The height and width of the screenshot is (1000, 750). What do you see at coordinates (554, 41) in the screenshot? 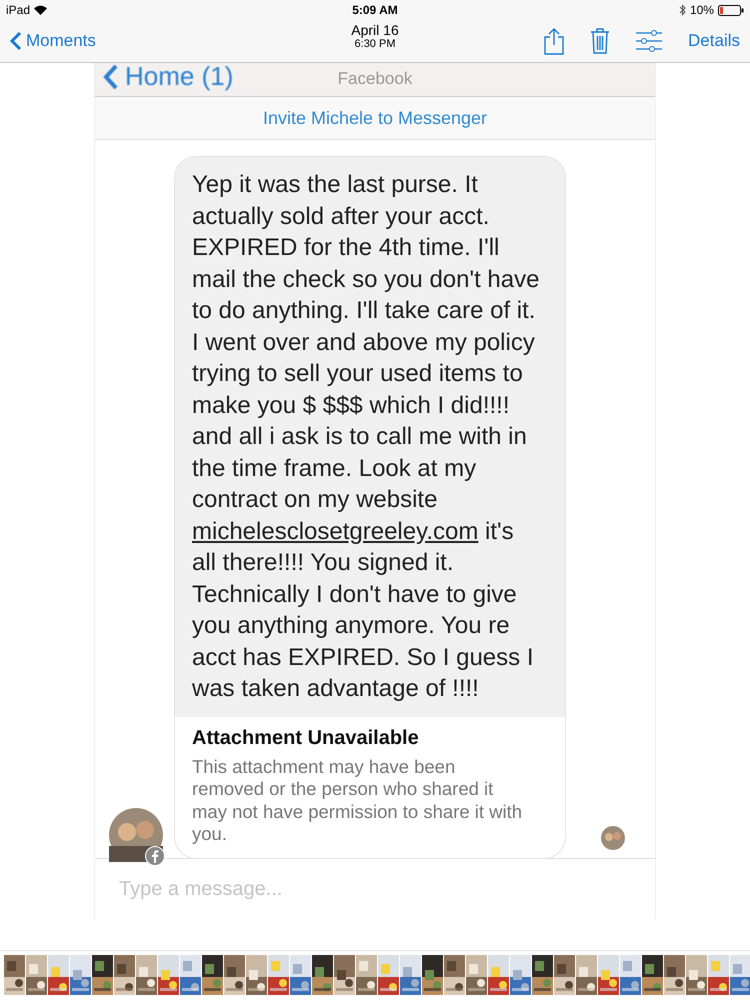
I see `share-icon` at bounding box center [554, 41].